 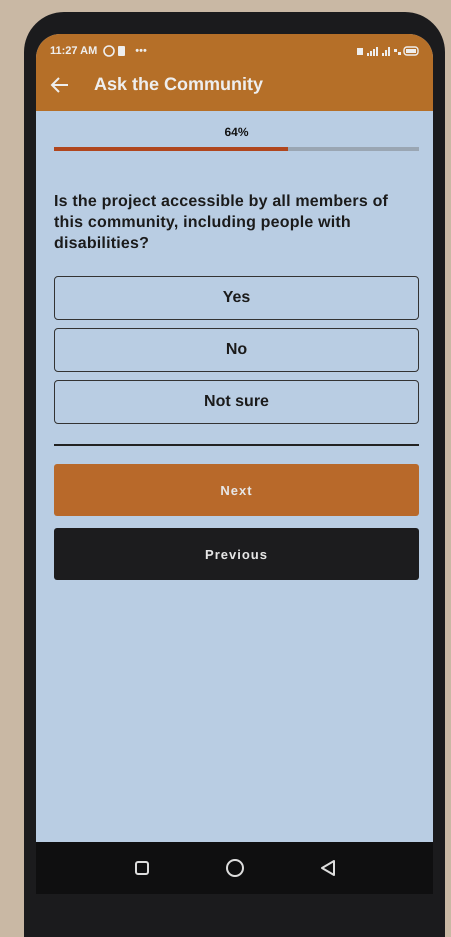 I want to click on answer-option: Not sure, so click(x=236, y=402).